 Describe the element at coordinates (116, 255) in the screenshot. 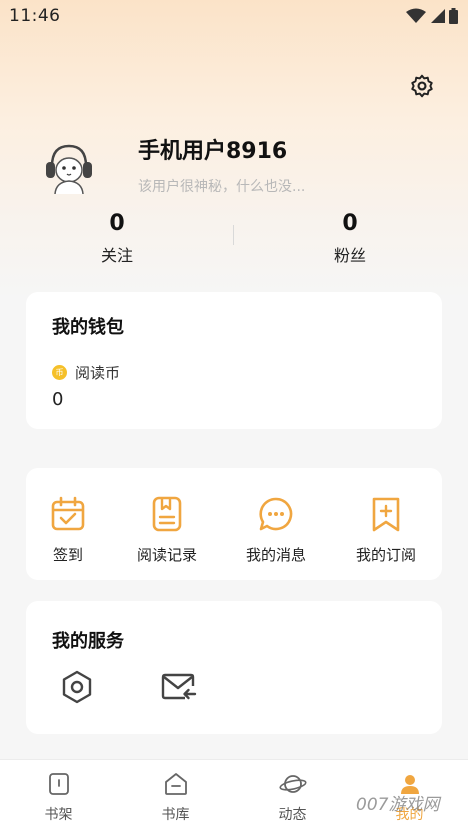

I see `following-label: 关注` at that location.